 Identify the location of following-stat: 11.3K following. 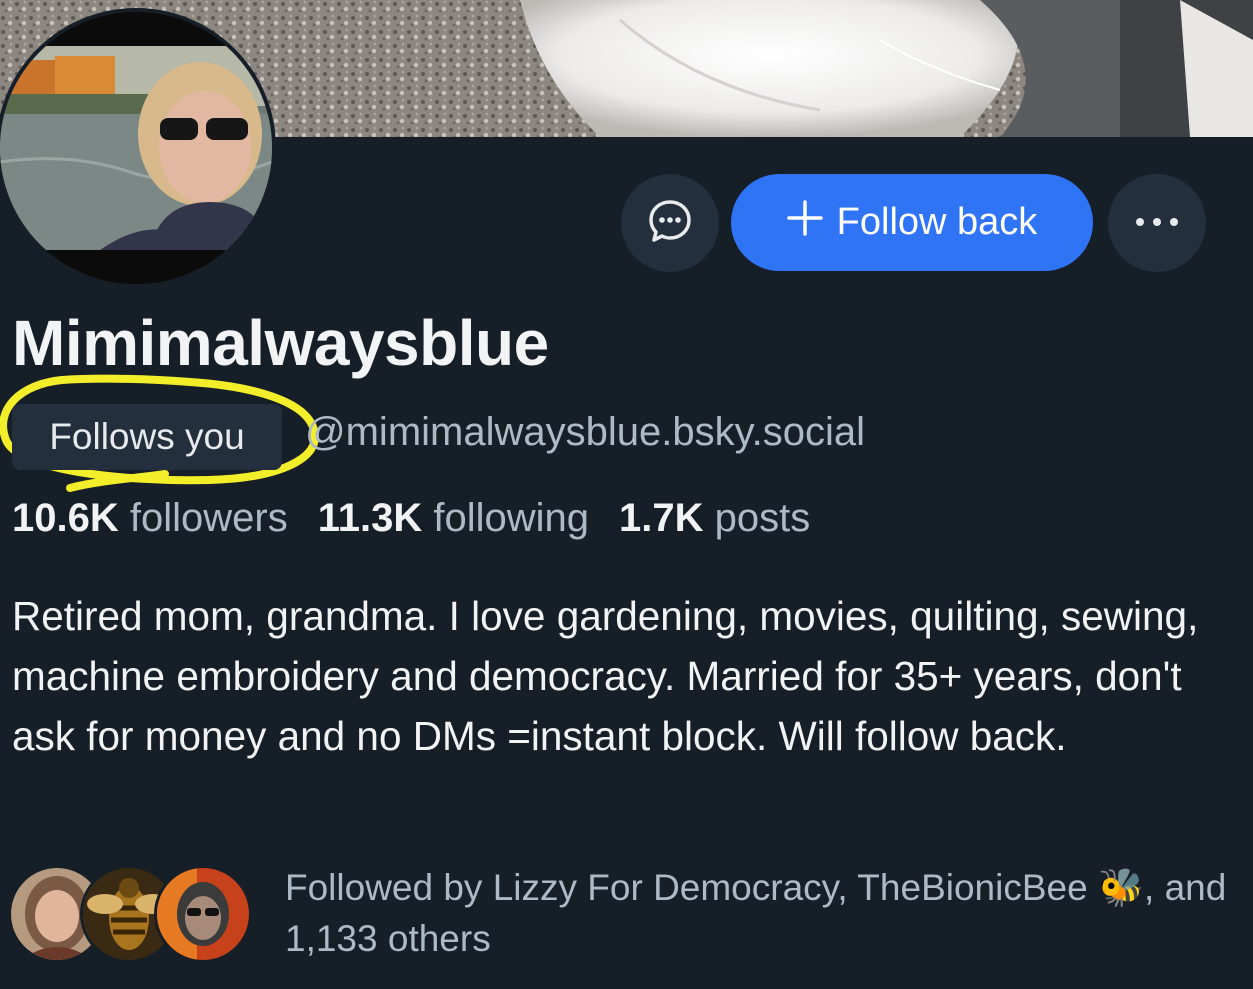
(453, 518).